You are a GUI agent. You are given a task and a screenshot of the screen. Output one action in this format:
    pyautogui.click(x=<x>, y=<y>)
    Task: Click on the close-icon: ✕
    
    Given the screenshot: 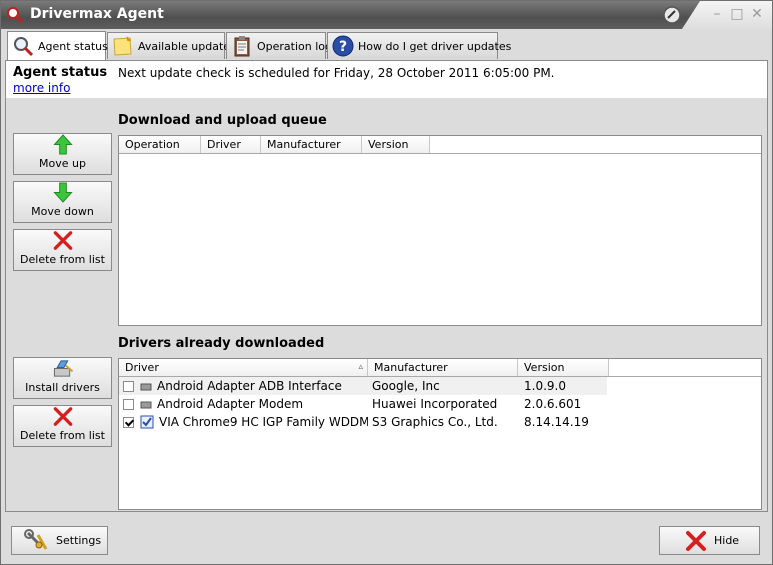 What is the action you would take?
    pyautogui.click(x=757, y=14)
    